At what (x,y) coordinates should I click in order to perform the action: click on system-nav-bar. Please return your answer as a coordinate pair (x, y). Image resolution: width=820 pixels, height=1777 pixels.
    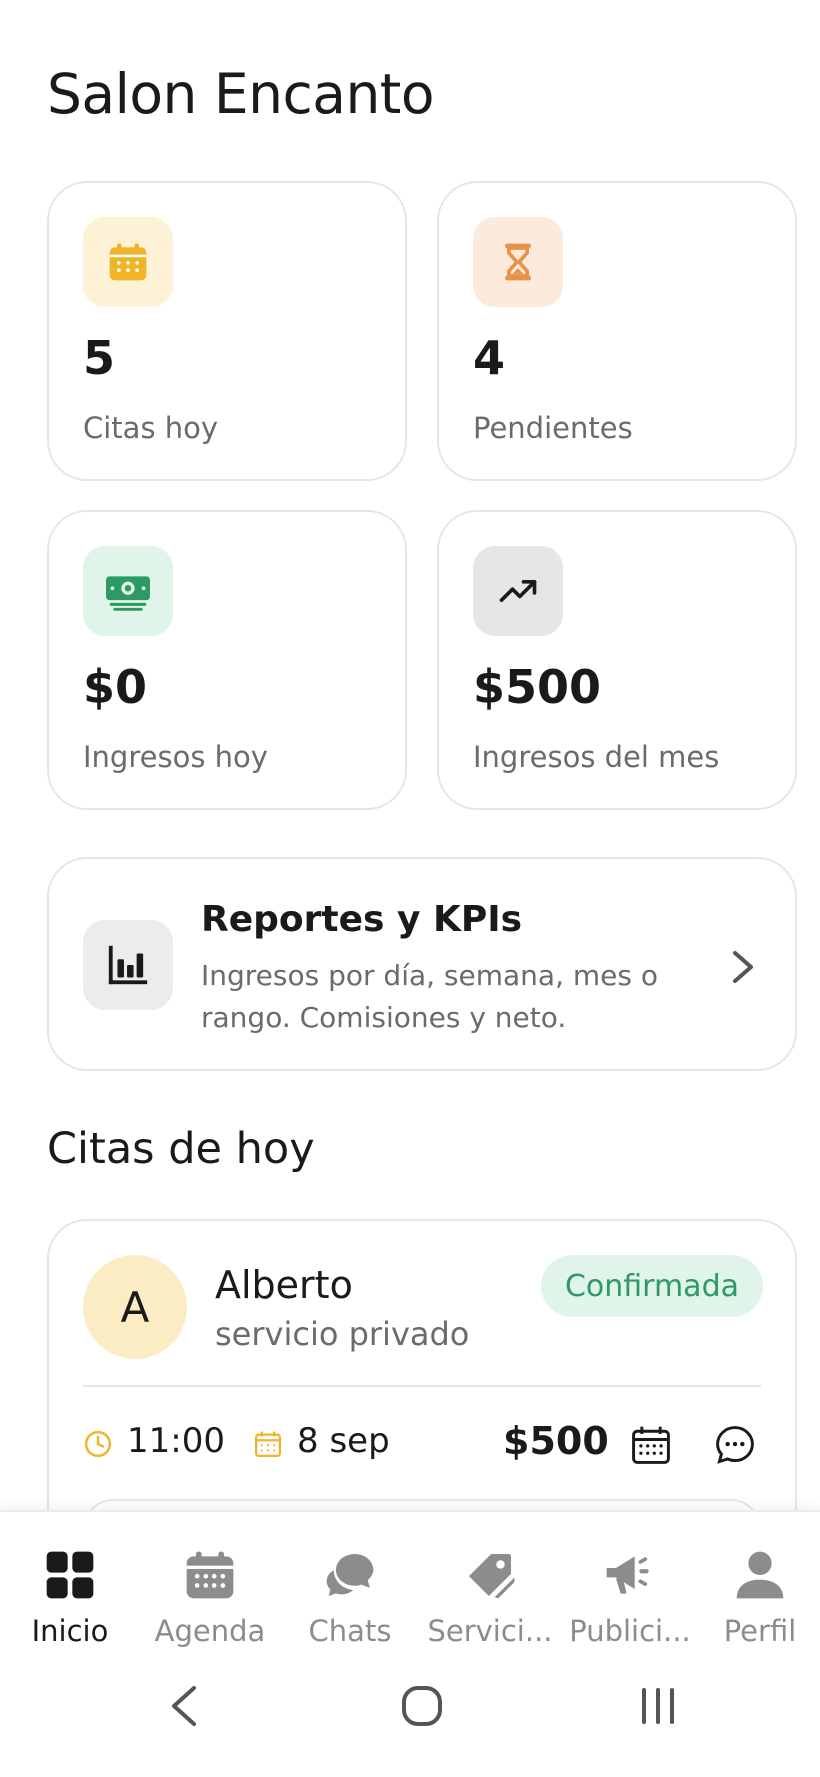
    Looking at the image, I should click on (410, 1712).